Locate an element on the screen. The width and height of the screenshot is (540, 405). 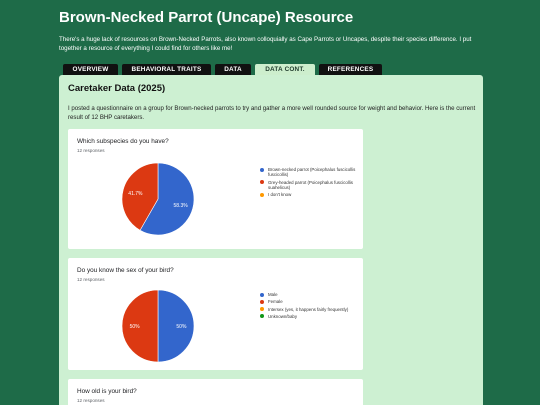
question-title: Which subspecies do you have? is located at coordinates (123, 141).